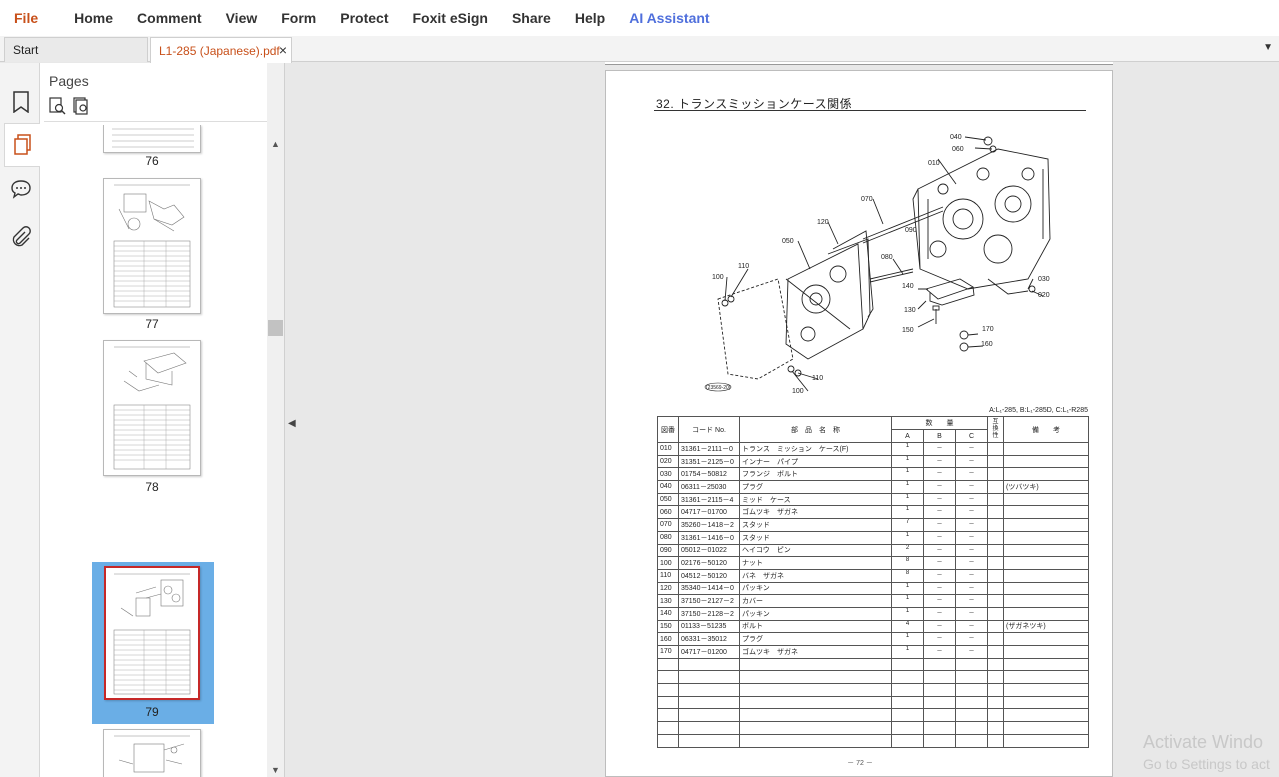  Describe the element at coordinates (242, 18) in the screenshot. I see `menu-view: View` at that location.